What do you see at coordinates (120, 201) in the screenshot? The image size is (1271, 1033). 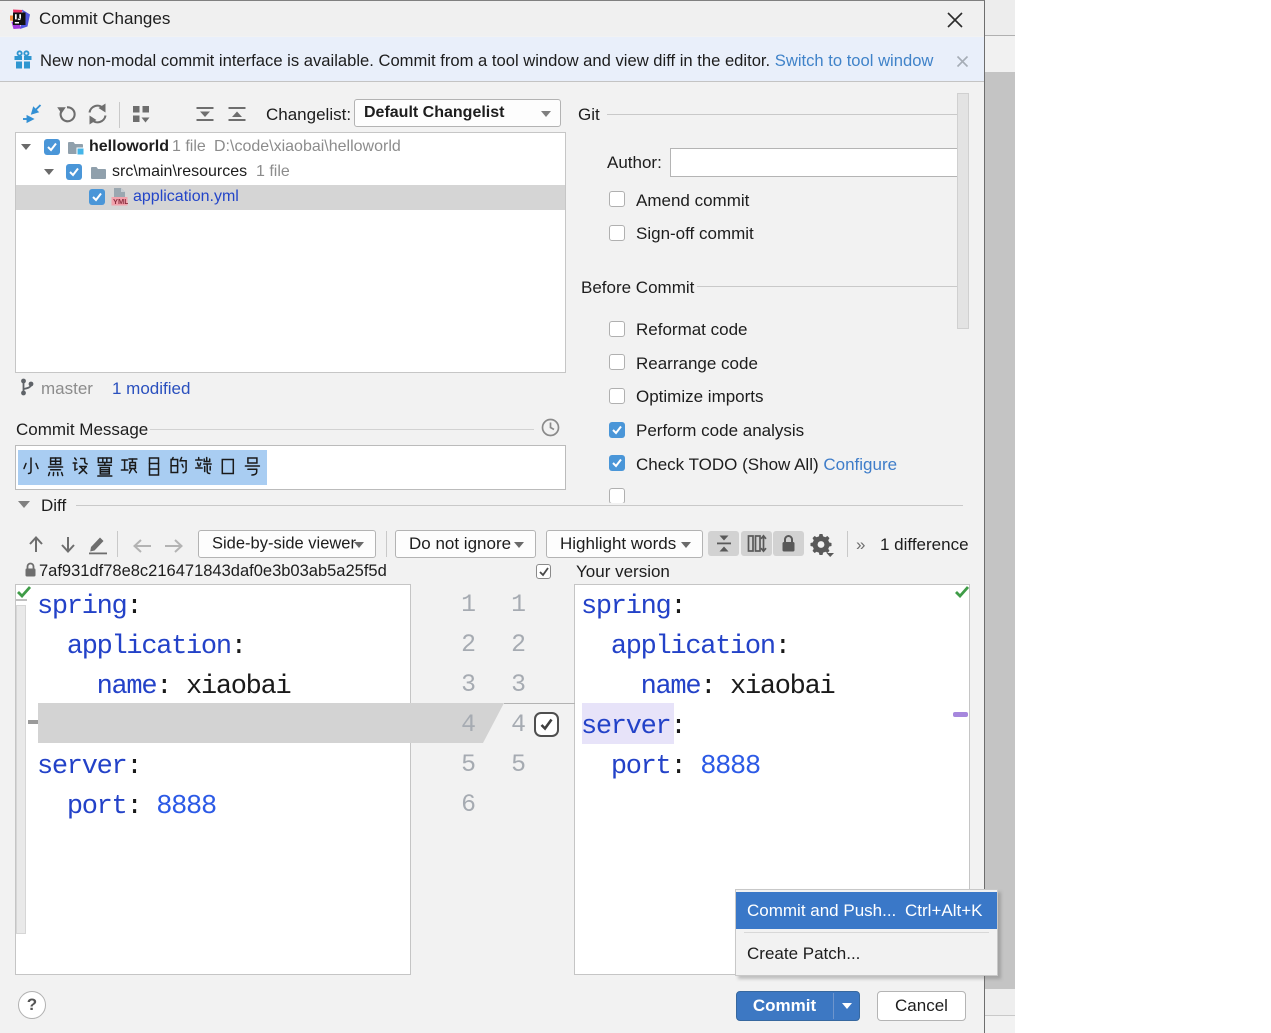 I see `svg-text: YML` at bounding box center [120, 201].